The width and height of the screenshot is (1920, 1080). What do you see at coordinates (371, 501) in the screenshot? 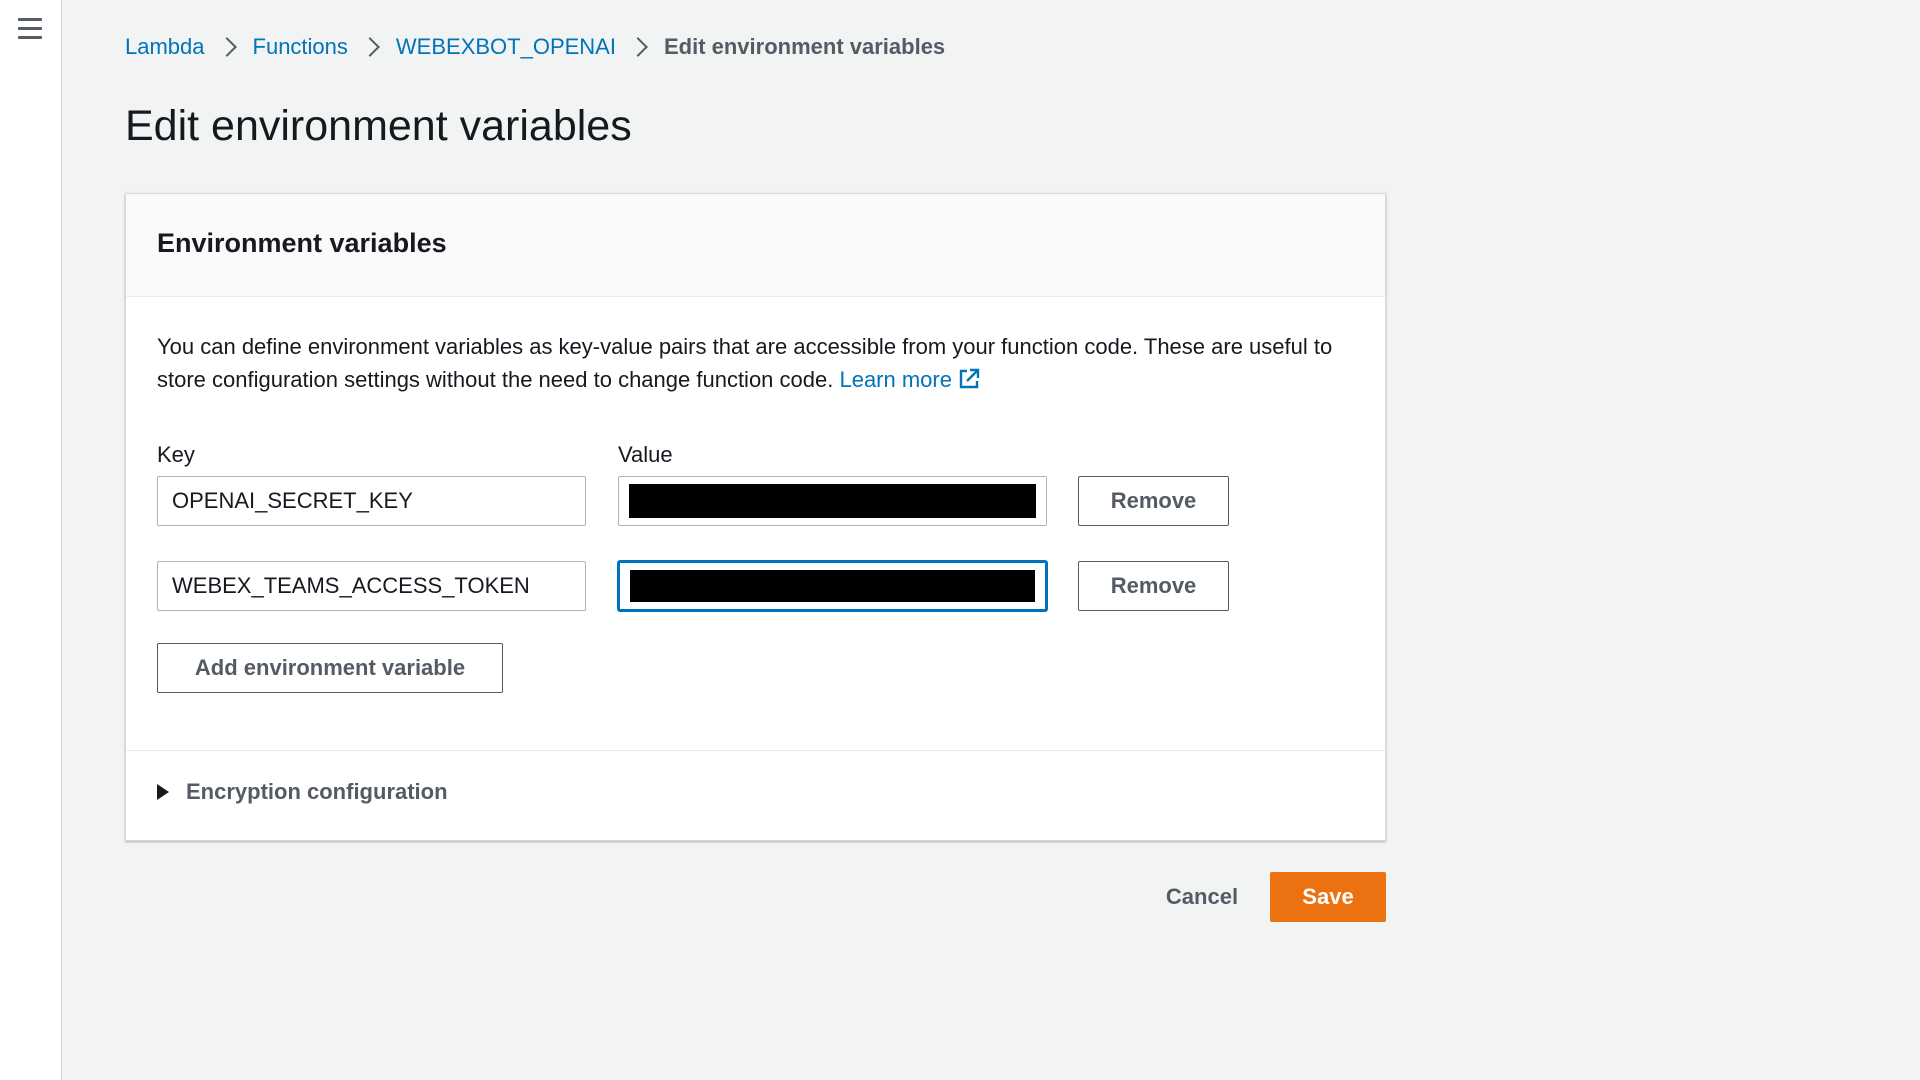
I see `env-key-input: OPENAI_SECRET_KEY` at bounding box center [371, 501].